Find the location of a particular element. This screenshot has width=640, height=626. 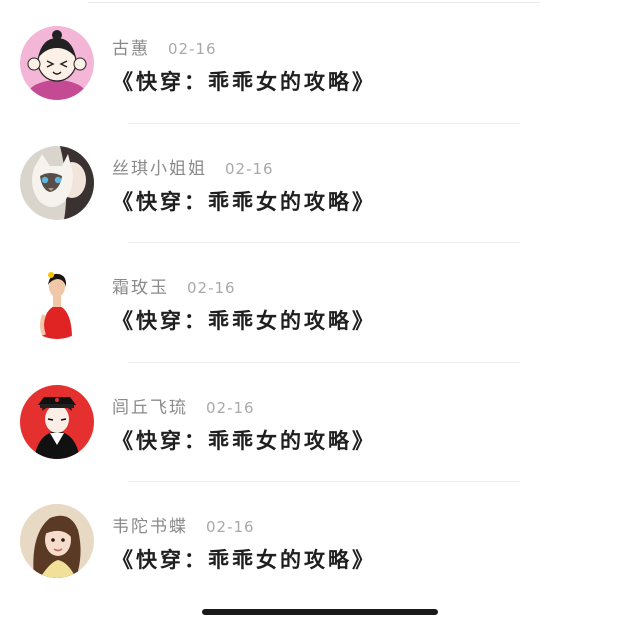

username: 霜玫玉 is located at coordinates (140, 285).